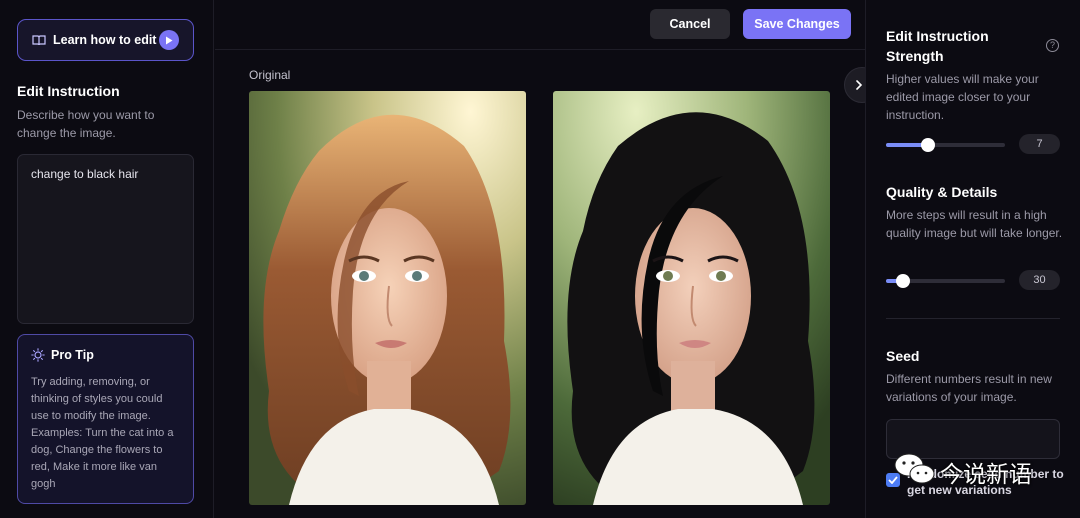 The image size is (1080, 518). What do you see at coordinates (68, 91) in the screenshot?
I see `edit-instruction-title: Edit Instruction` at bounding box center [68, 91].